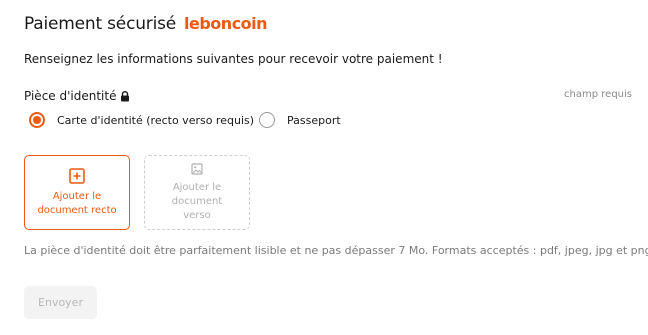 The image size is (648, 335). Describe the element at coordinates (598, 94) in the screenshot. I see `required-note: champ requis` at that location.